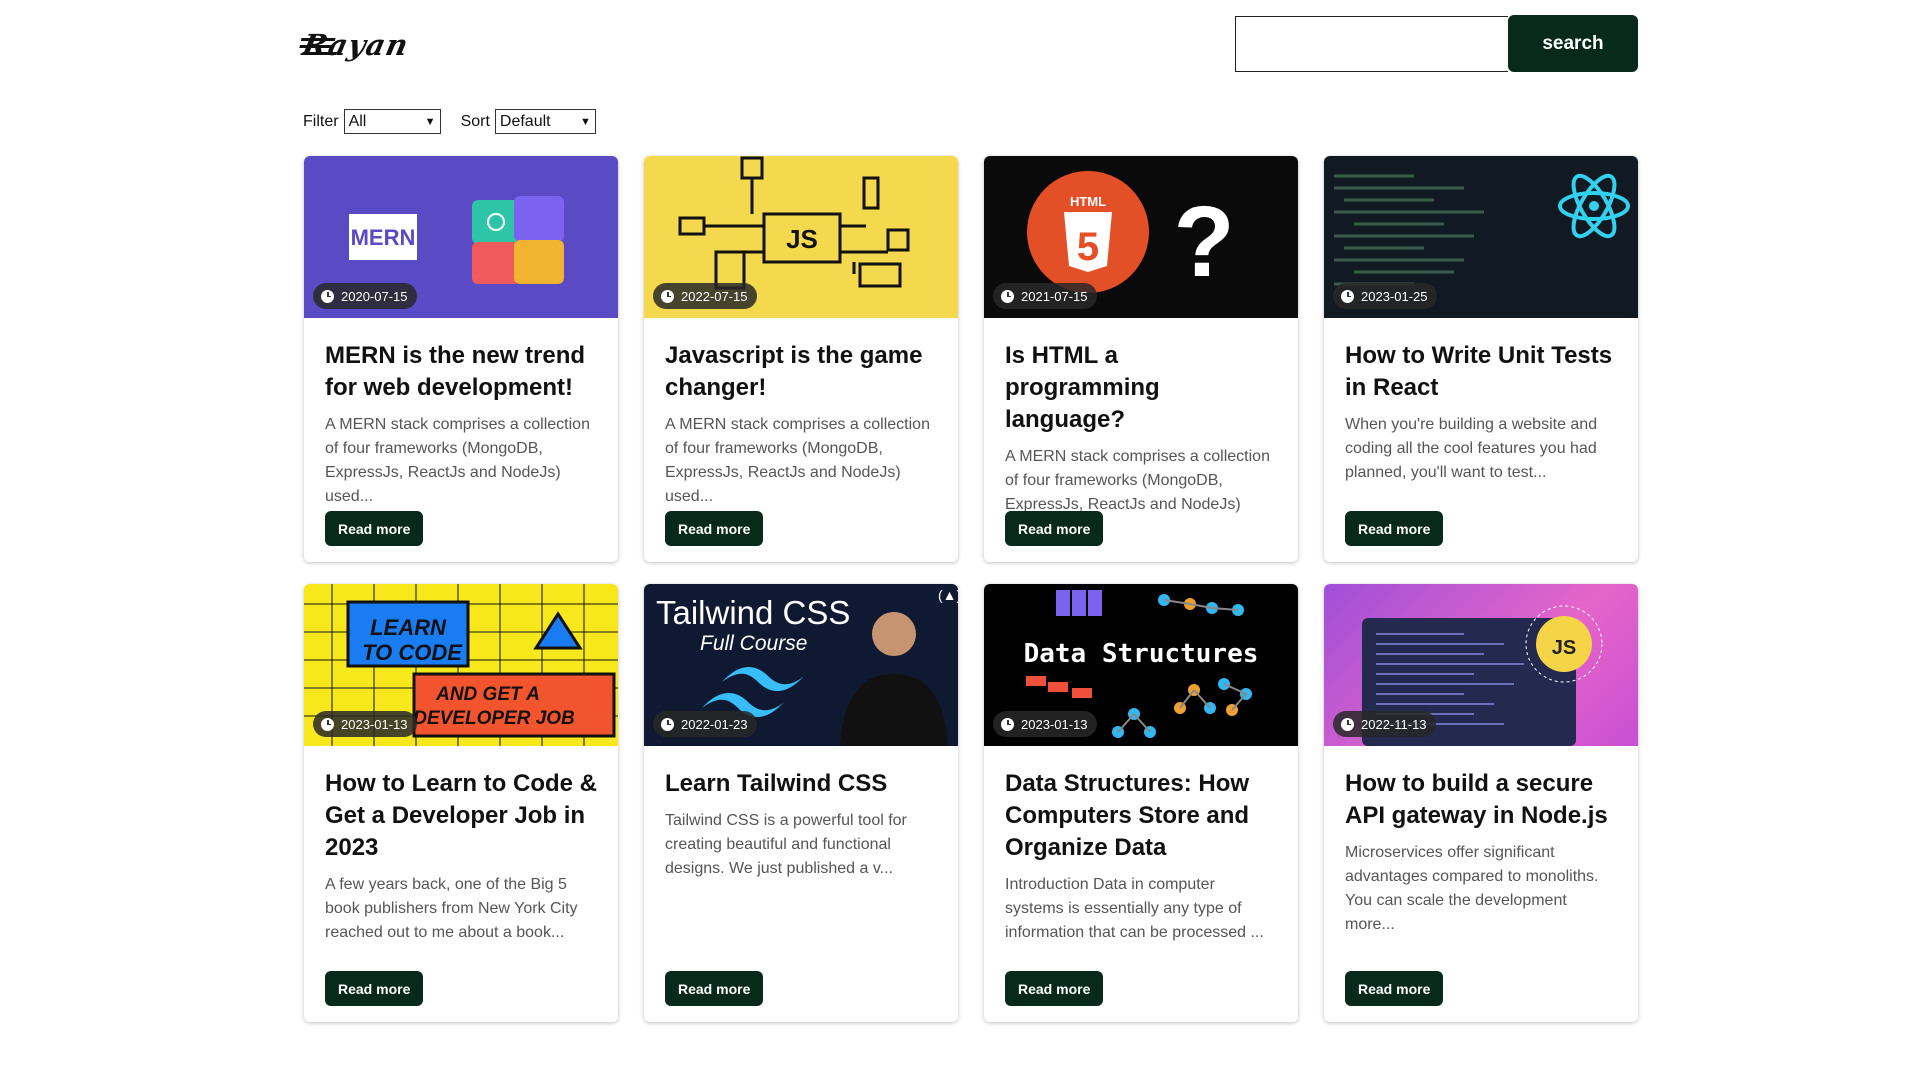 The height and width of the screenshot is (1080, 1920). Describe the element at coordinates (714, 724) in the screenshot. I see `post-date: 2022-01-23` at that location.